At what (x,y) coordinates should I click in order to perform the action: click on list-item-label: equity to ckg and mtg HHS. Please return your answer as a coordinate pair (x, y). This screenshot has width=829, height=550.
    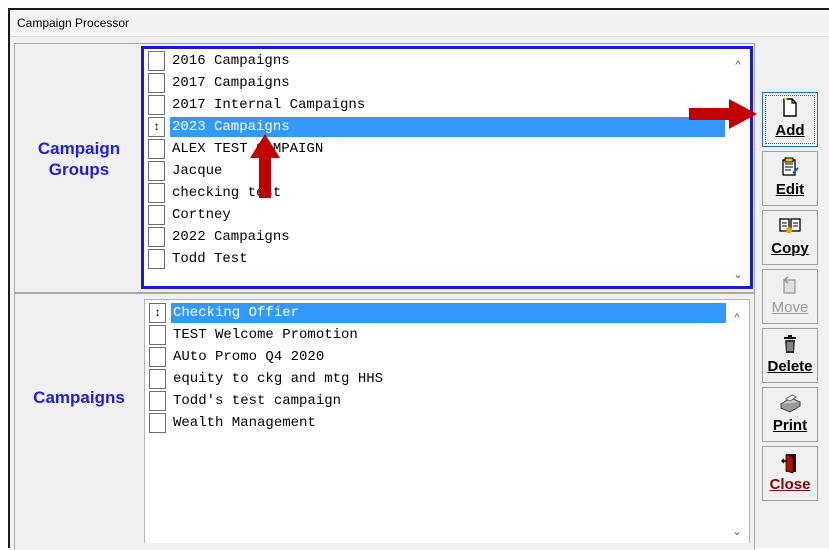
    Looking at the image, I should click on (278, 379).